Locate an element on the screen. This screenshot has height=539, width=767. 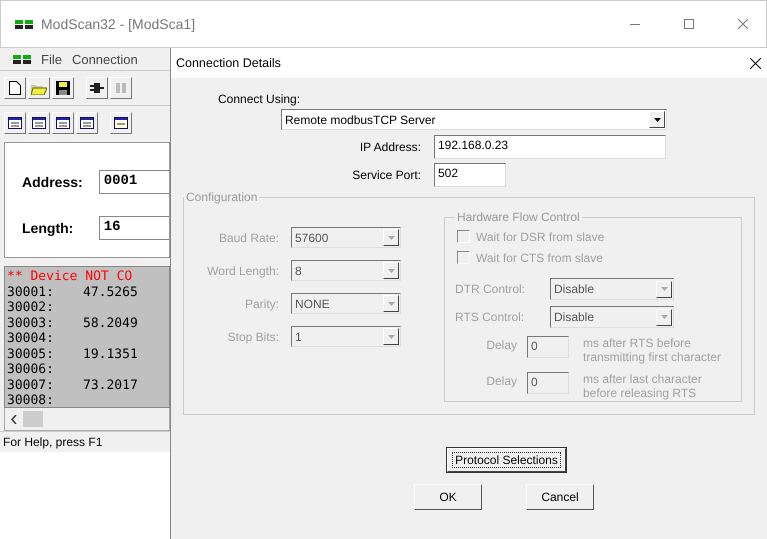
address-label: Address: is located at coordinates (52, 182).